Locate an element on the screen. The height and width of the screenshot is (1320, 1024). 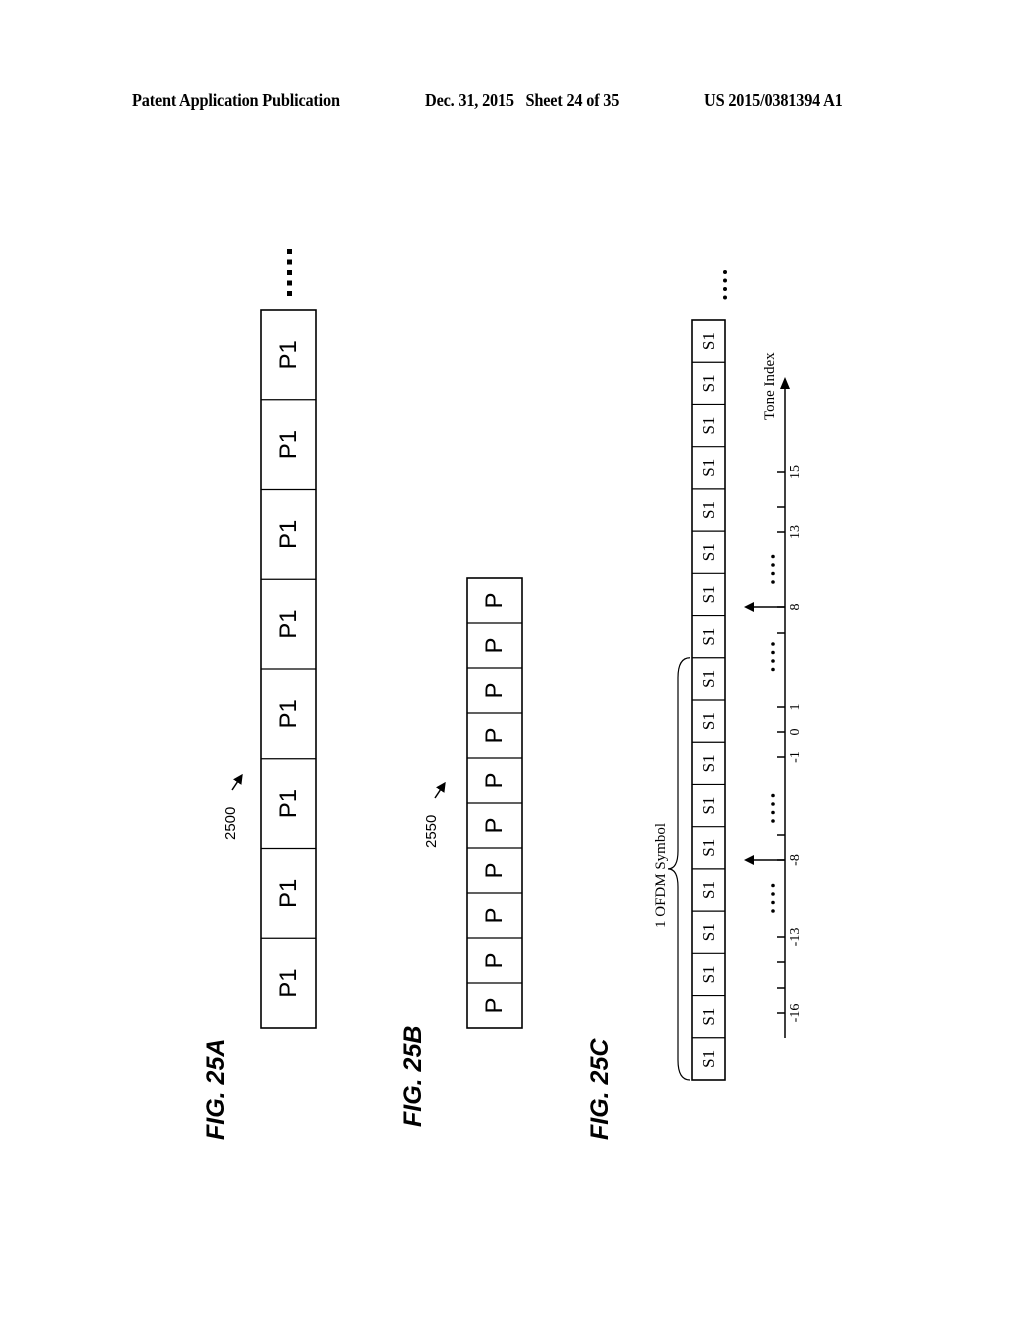
reference-2500: 2500 is located at coordinates (232, 806).